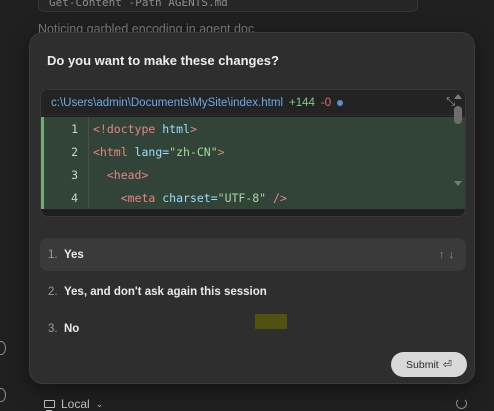 Image resolution: width=494 pixels, height=411 pixels. What do you see at coordinates (448, 254) in the screenshot?
I see `up-down-arrows-icon: ↑↓` at bounding box center [448, 254].